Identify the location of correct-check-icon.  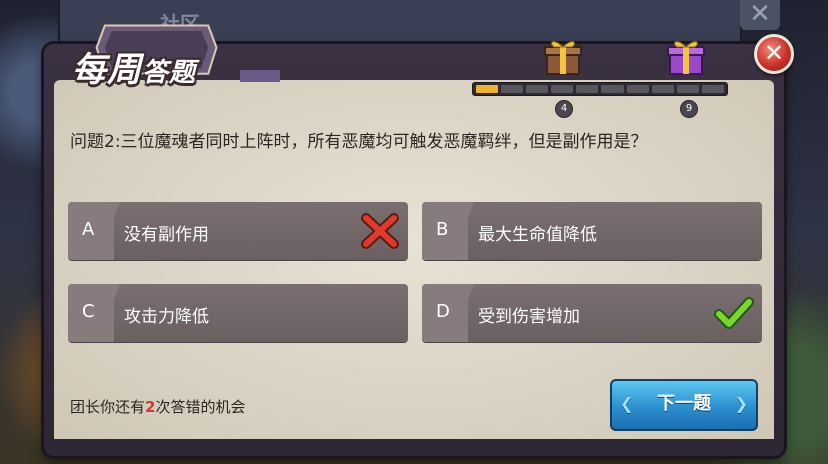
(734, 313).